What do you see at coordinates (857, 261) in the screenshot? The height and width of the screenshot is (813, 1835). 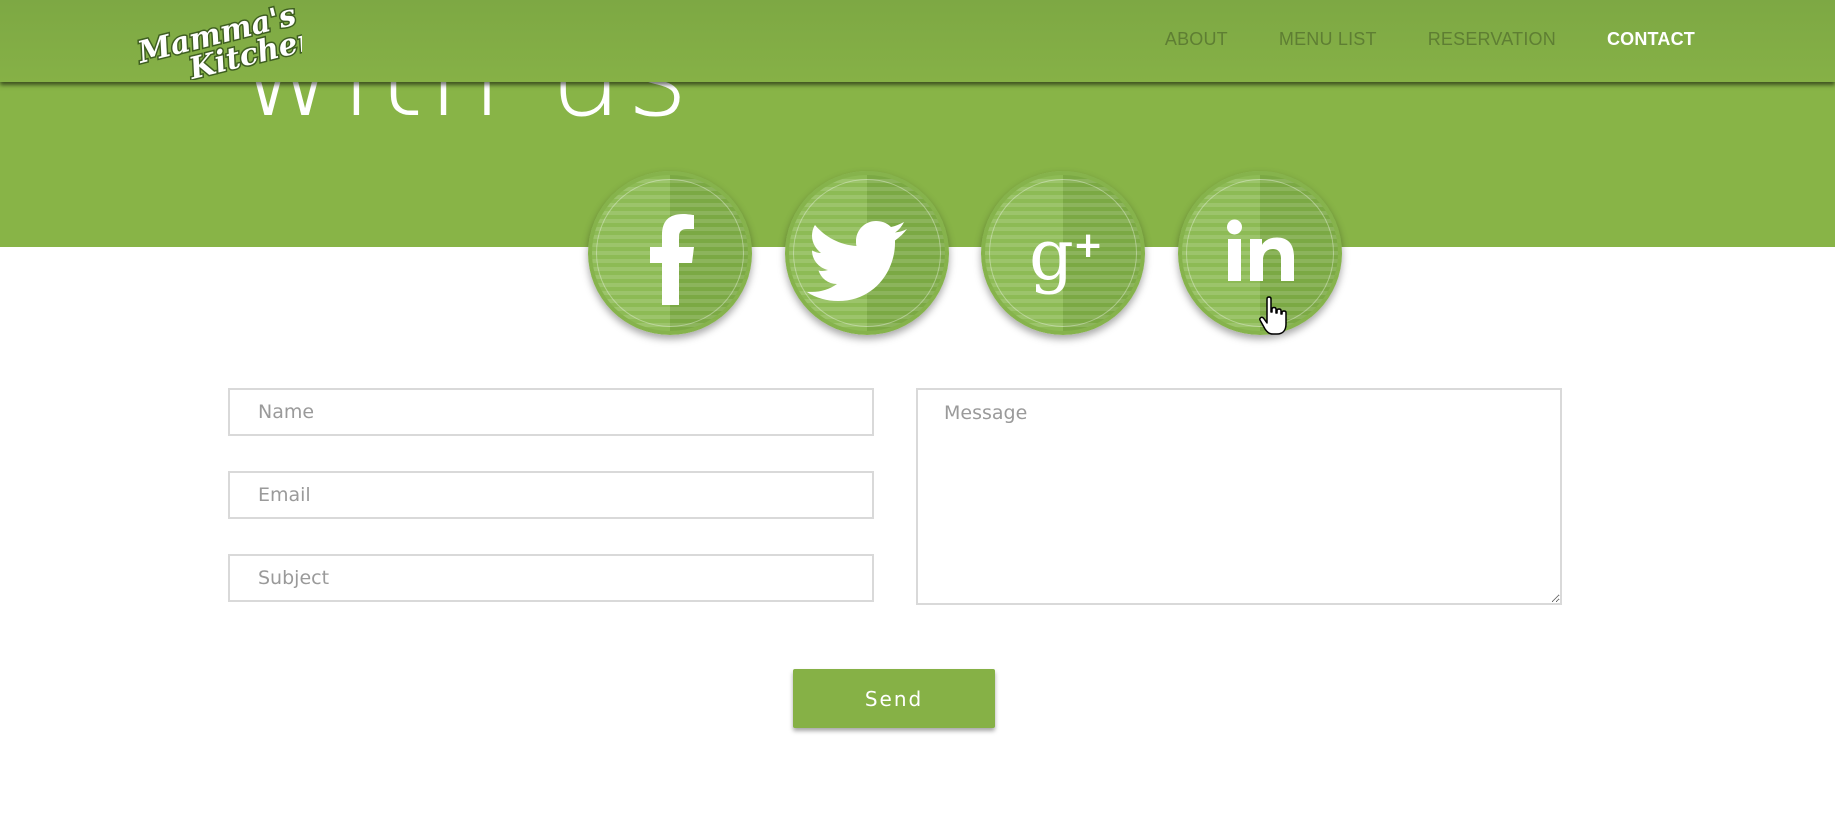 I see `twitter-icon` at bounding box center [857, 261].